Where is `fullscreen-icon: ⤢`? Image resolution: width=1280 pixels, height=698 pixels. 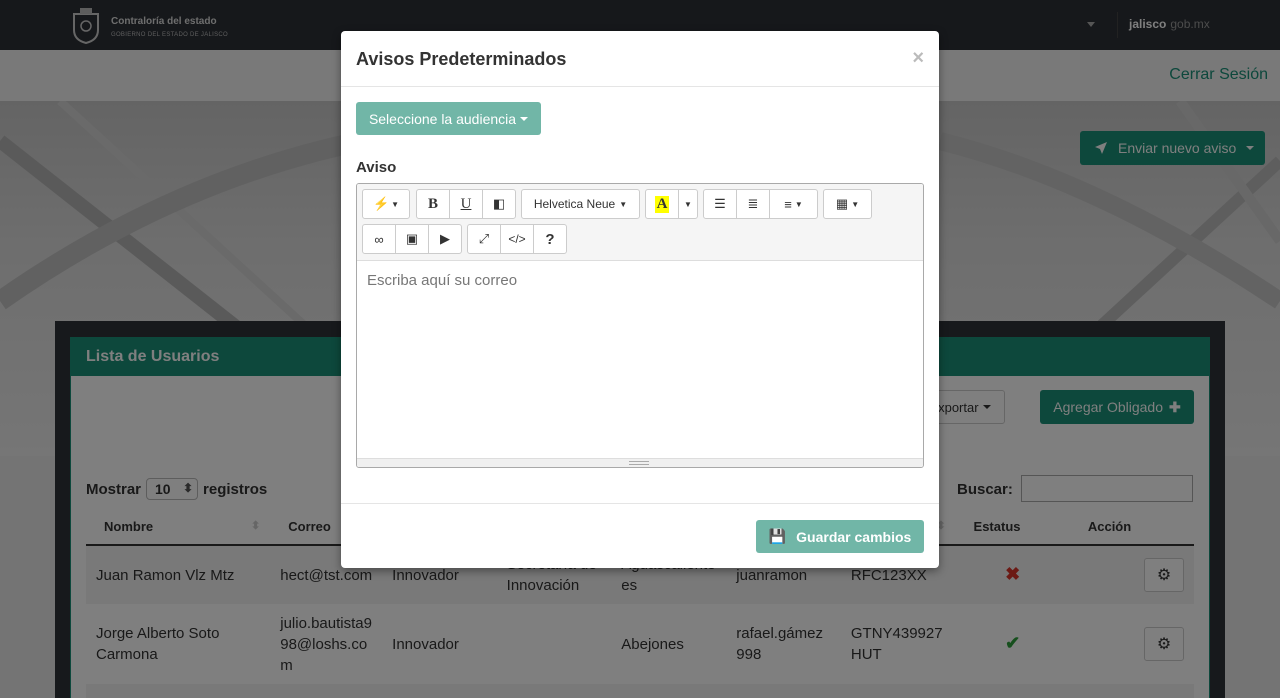
fullscreen-icon: ⤢ is located at coordinates (484, 239).